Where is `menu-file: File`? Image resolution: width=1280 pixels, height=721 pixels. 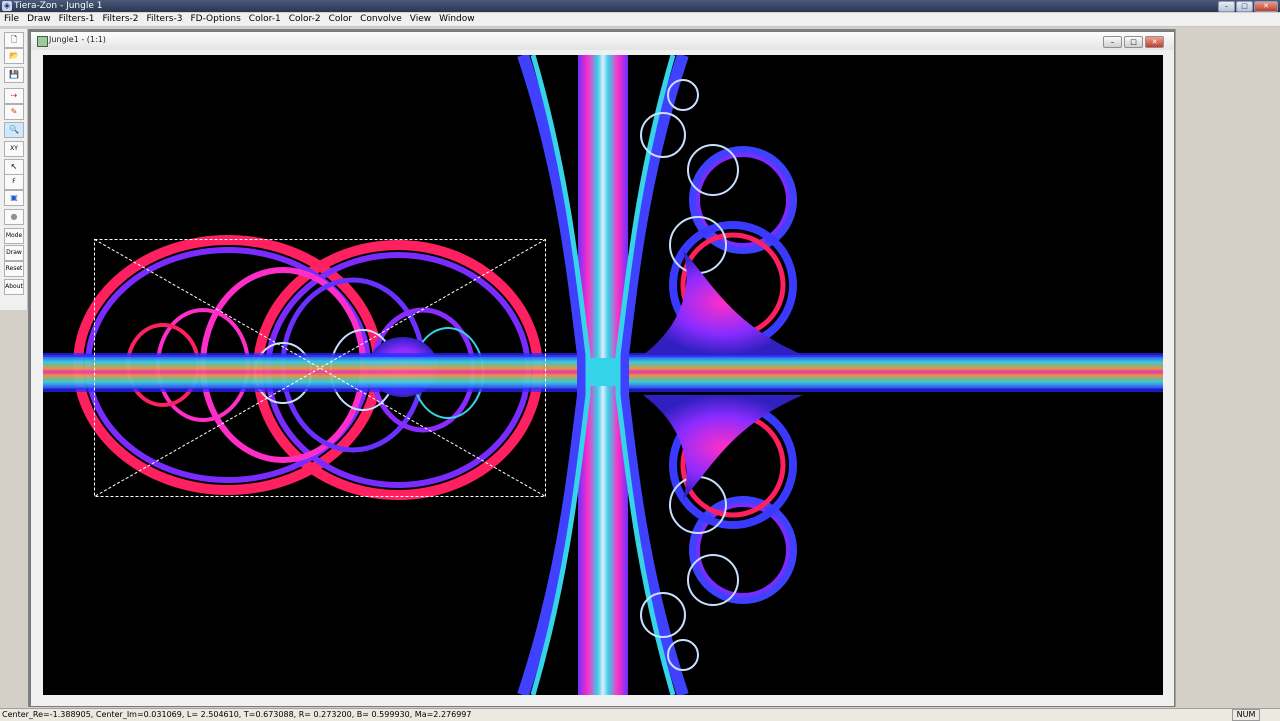
menu-file: File is located at coordinates (11, 19).